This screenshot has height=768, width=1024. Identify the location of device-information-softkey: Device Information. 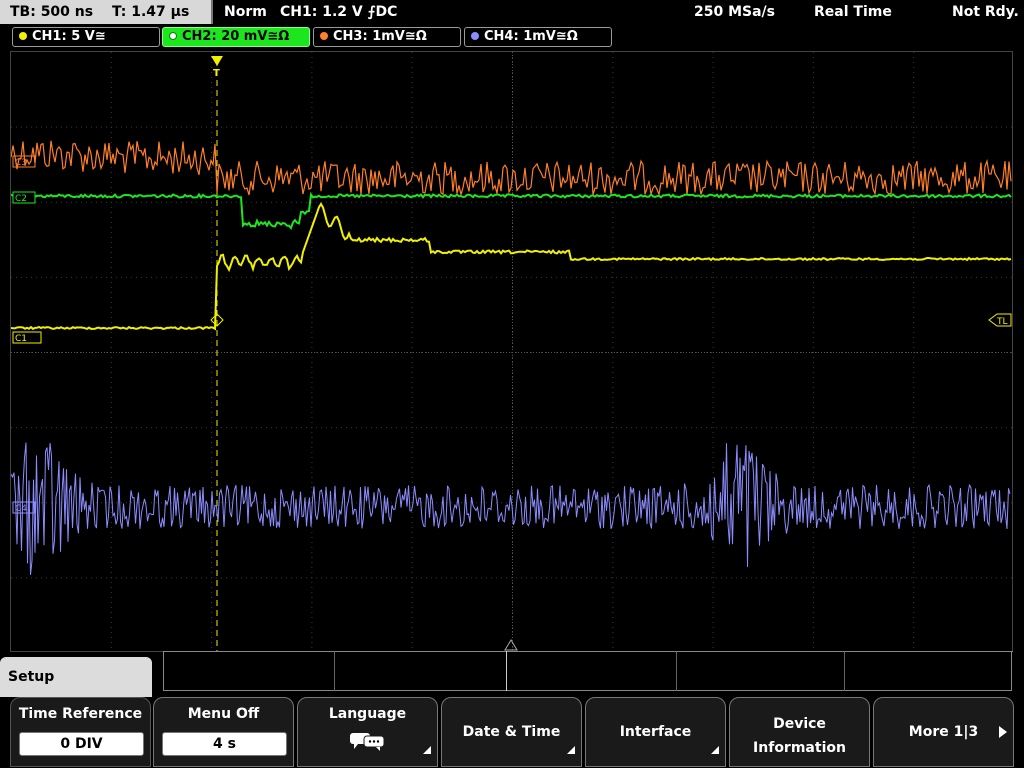
(799, 732).